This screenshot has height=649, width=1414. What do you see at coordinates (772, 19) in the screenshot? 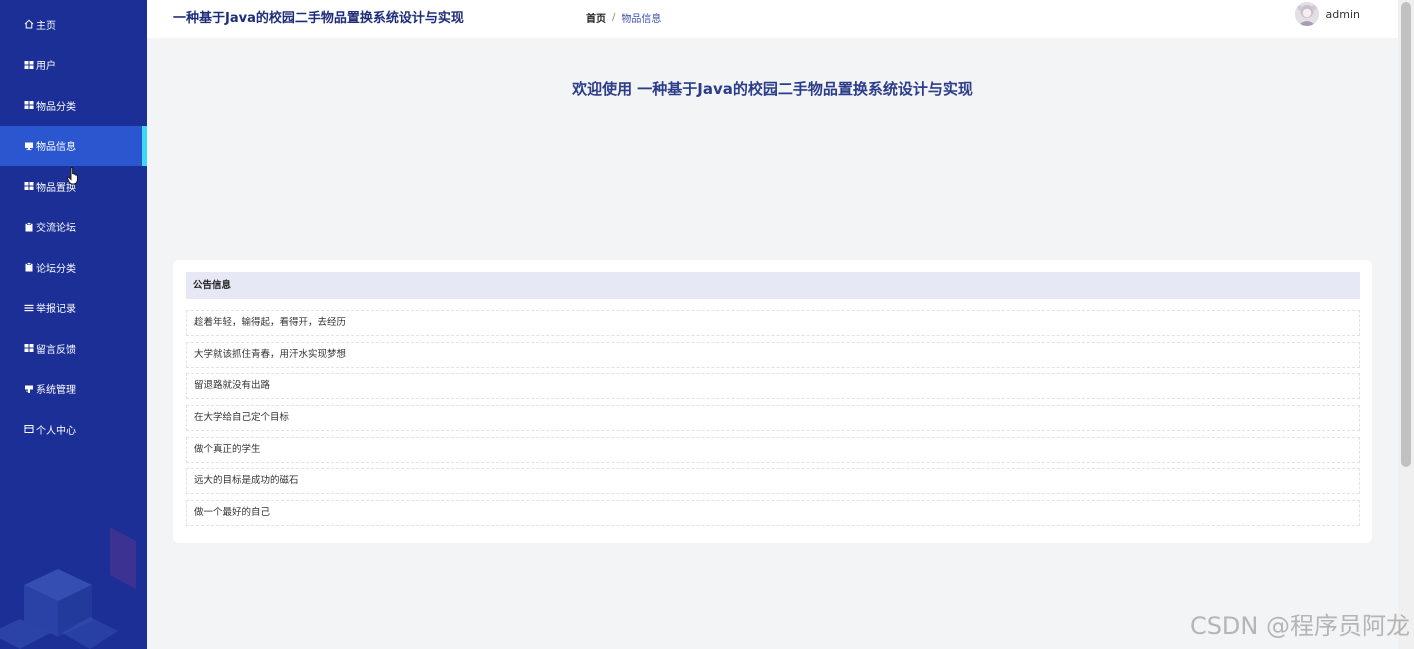
I see `top-header: 一种基于Java的校园二手物品置换系统设计与实现 首页 / 物品信息 admin` at bounding box center [772, 19].